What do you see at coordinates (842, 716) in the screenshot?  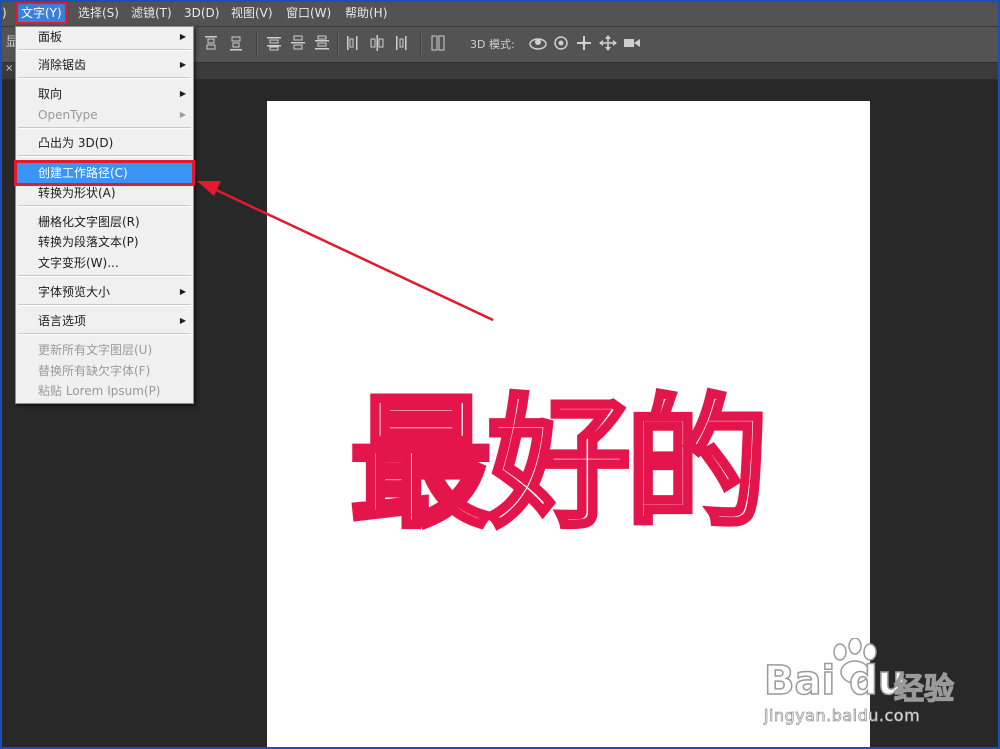 I see `watermark-url: jingyan.baidu.com` at bounding box center [842, 716].